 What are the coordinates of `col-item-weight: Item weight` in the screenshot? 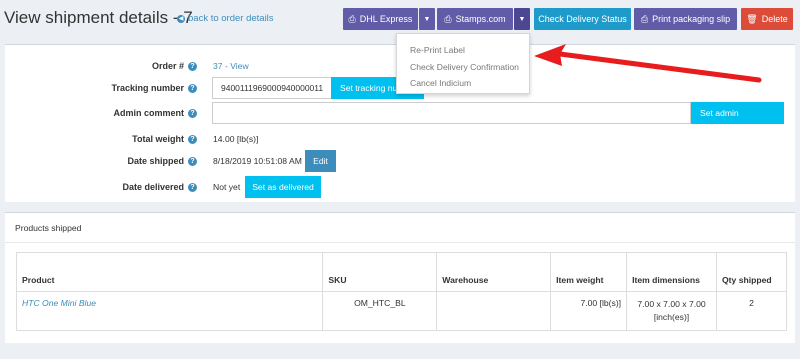 It's located at (589, 272).